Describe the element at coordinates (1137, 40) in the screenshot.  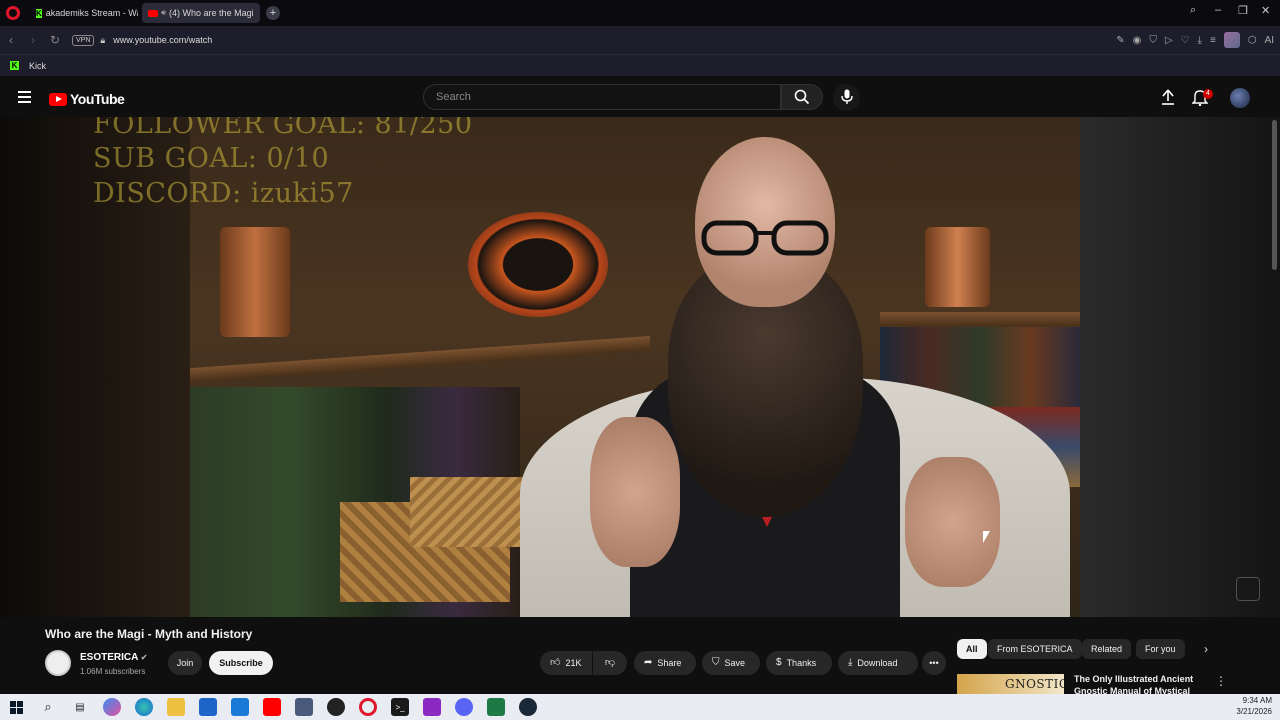
I see `camera-icon: ◉` at that location.